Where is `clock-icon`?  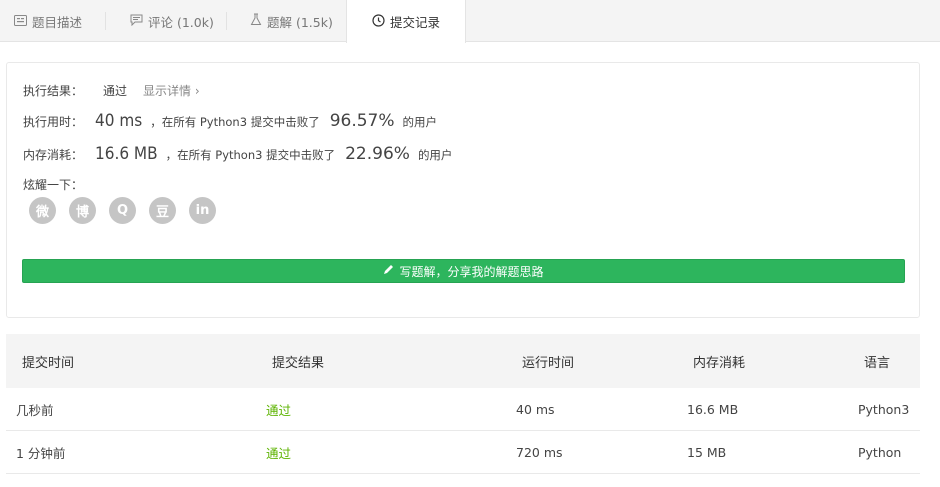
clock-icon is located at coordinates (378, 21).